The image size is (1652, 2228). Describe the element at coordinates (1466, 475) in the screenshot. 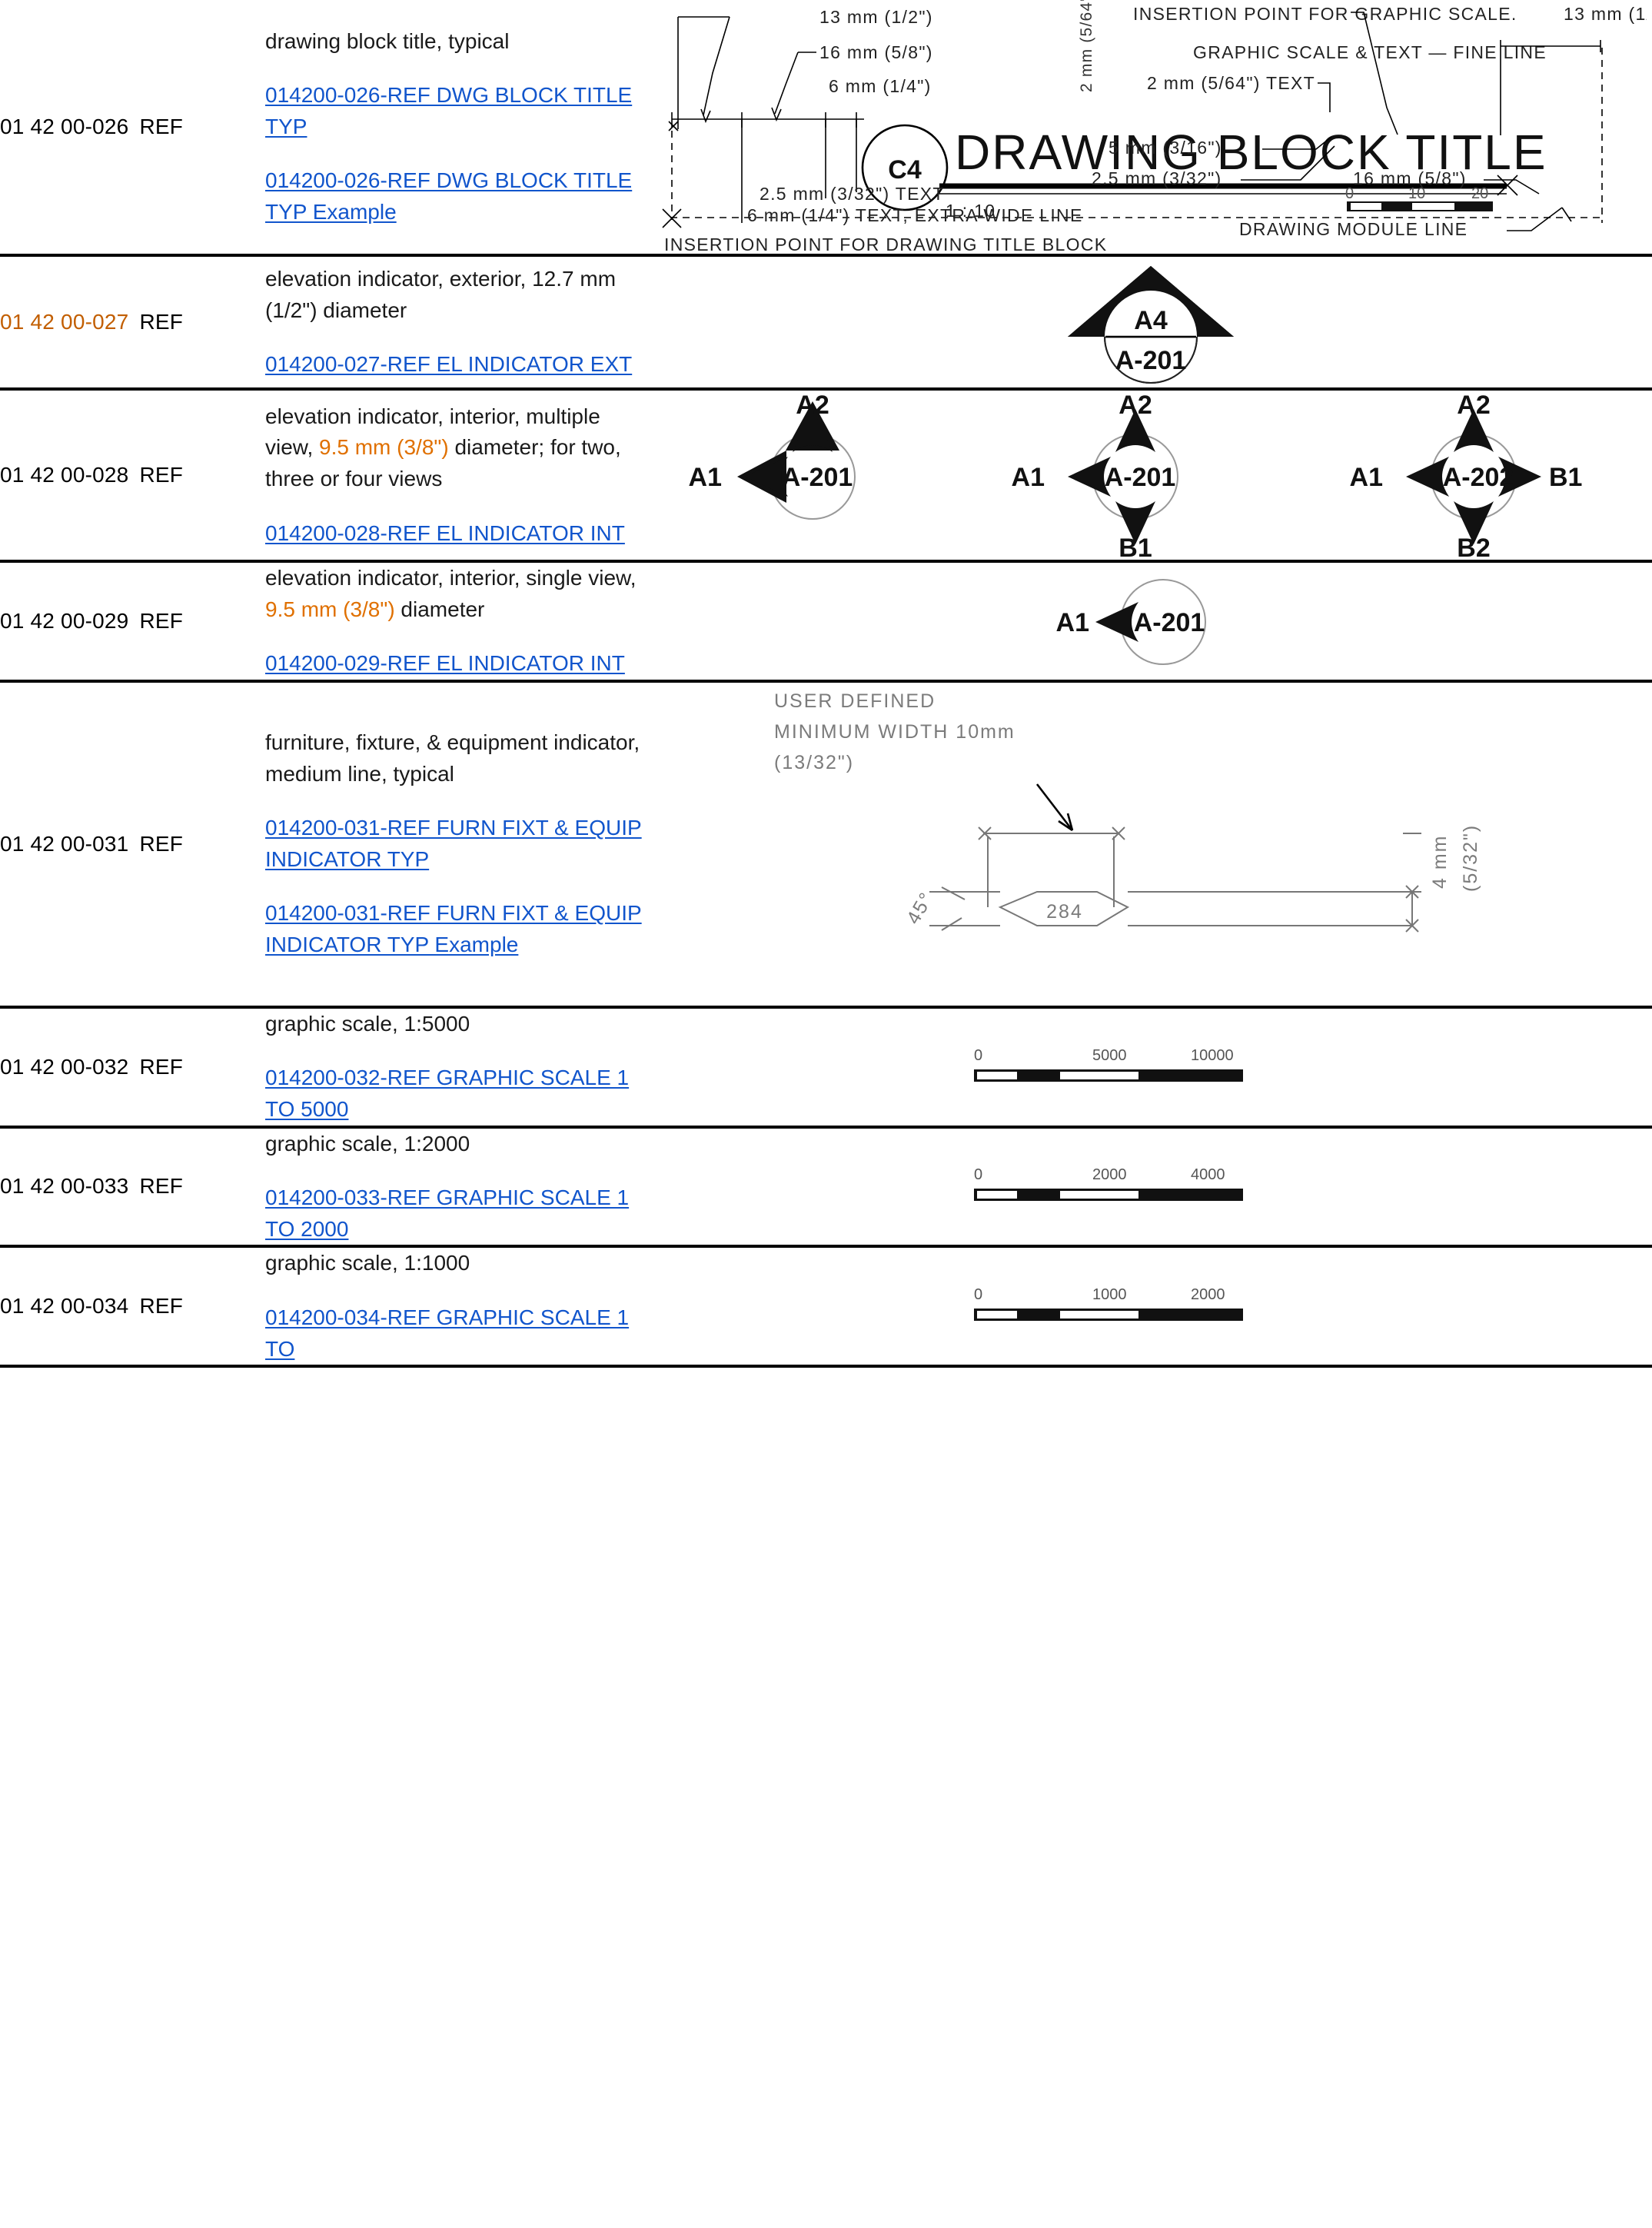

I see `elev-indicator-variant-3: A2 A1 A-202 B1 B2` at that location.